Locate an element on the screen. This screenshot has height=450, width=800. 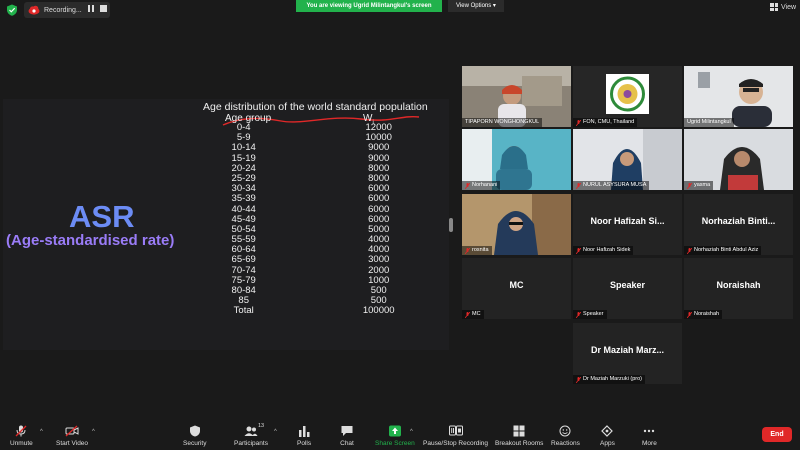
view-button: View is located at coordinates (783, 7).